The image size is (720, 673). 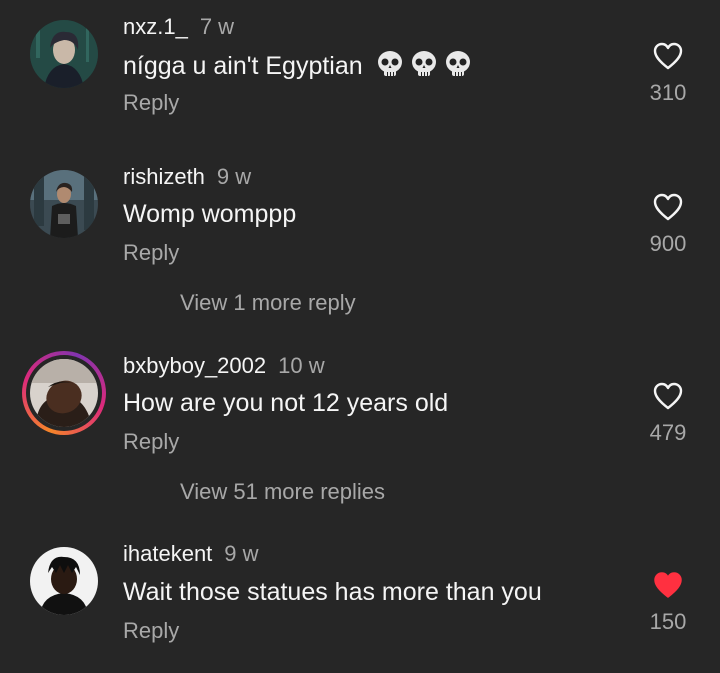 I want to click on comment-username: ihatekent, so click(x=167, y=553).